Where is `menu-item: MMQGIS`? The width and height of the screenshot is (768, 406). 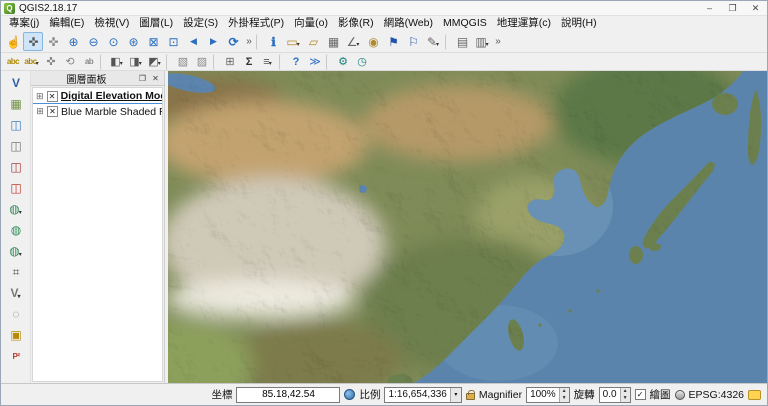 menu-item: MMQGIS is located at coordinates (465, 23).